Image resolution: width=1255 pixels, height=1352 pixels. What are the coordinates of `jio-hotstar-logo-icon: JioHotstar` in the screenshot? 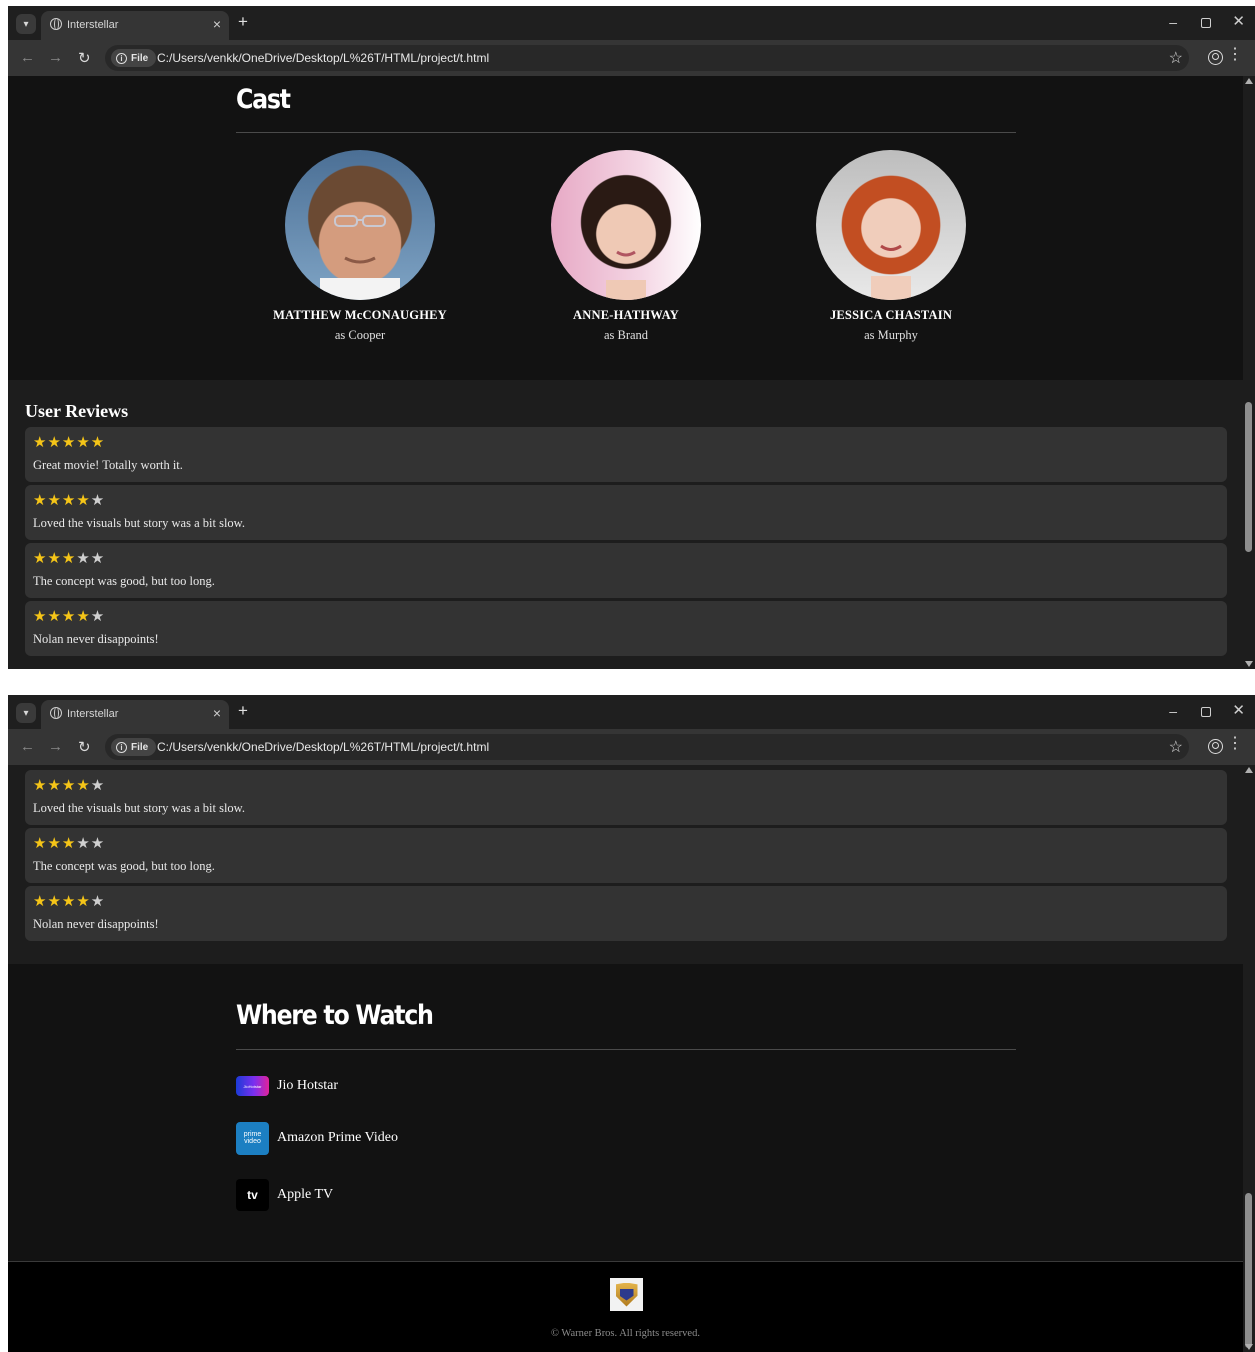 It's located at (252, 1086).